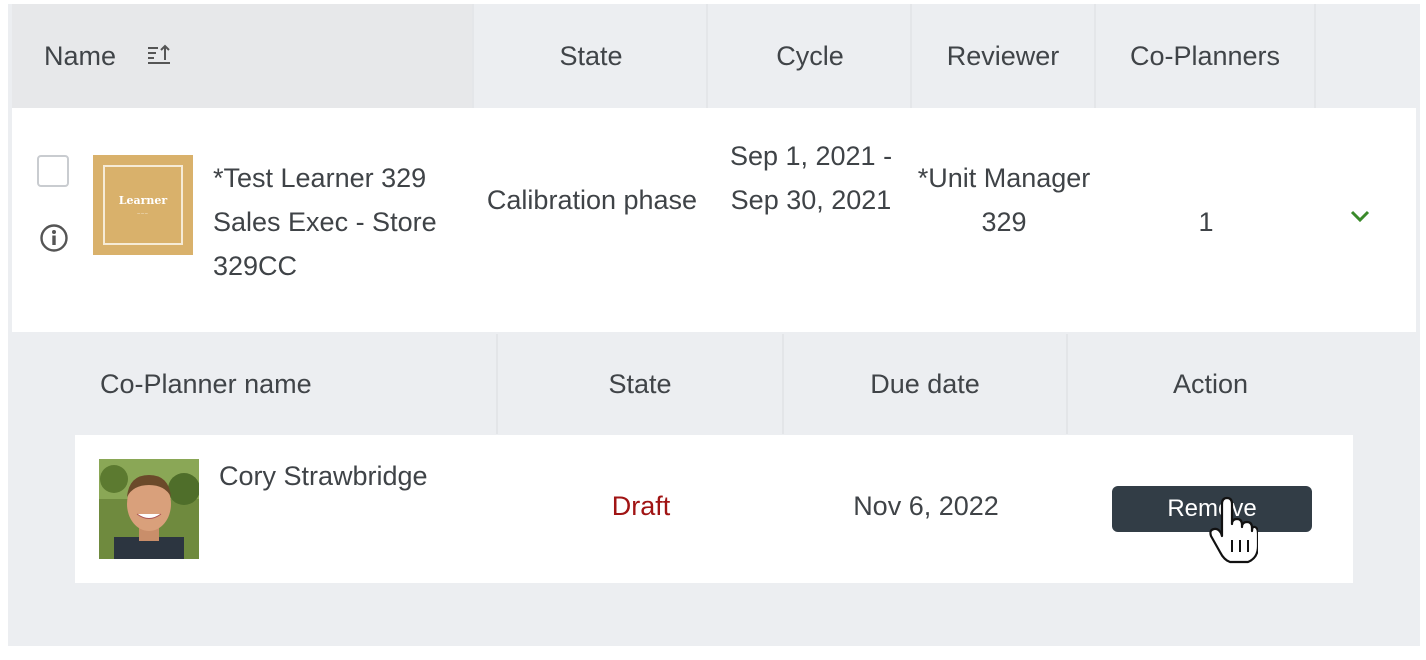 The width and height of the screenshot is (1426, 660). Describe the element at coordinates (811, 178) in the screenshot. I see `row-cycle: Sep 1, 2021 - Sep 30, 2021` at that location.